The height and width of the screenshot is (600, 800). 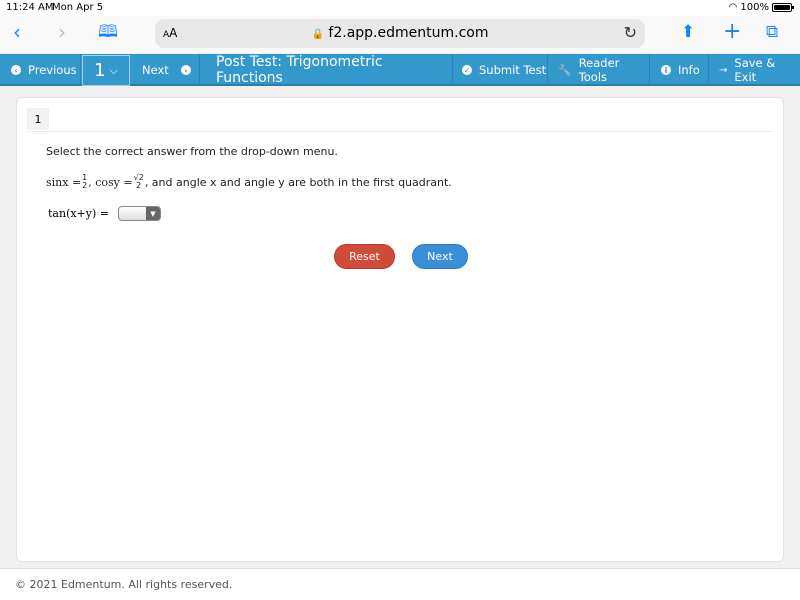 I want to click on answer-dropdown: ▼, so click(x=139, y=213).